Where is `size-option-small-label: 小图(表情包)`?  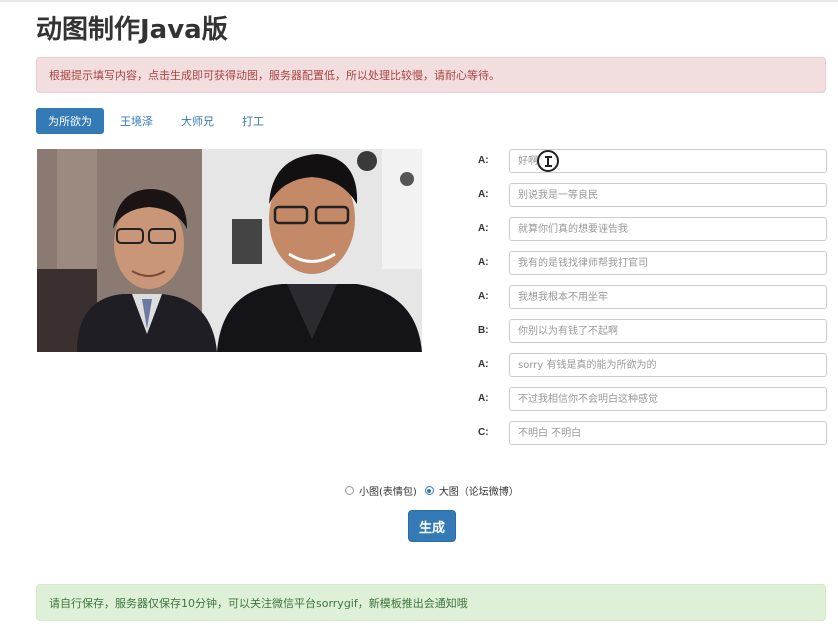 size-option-small-label: 小图(表情包) is located at coordinates (388, 492).